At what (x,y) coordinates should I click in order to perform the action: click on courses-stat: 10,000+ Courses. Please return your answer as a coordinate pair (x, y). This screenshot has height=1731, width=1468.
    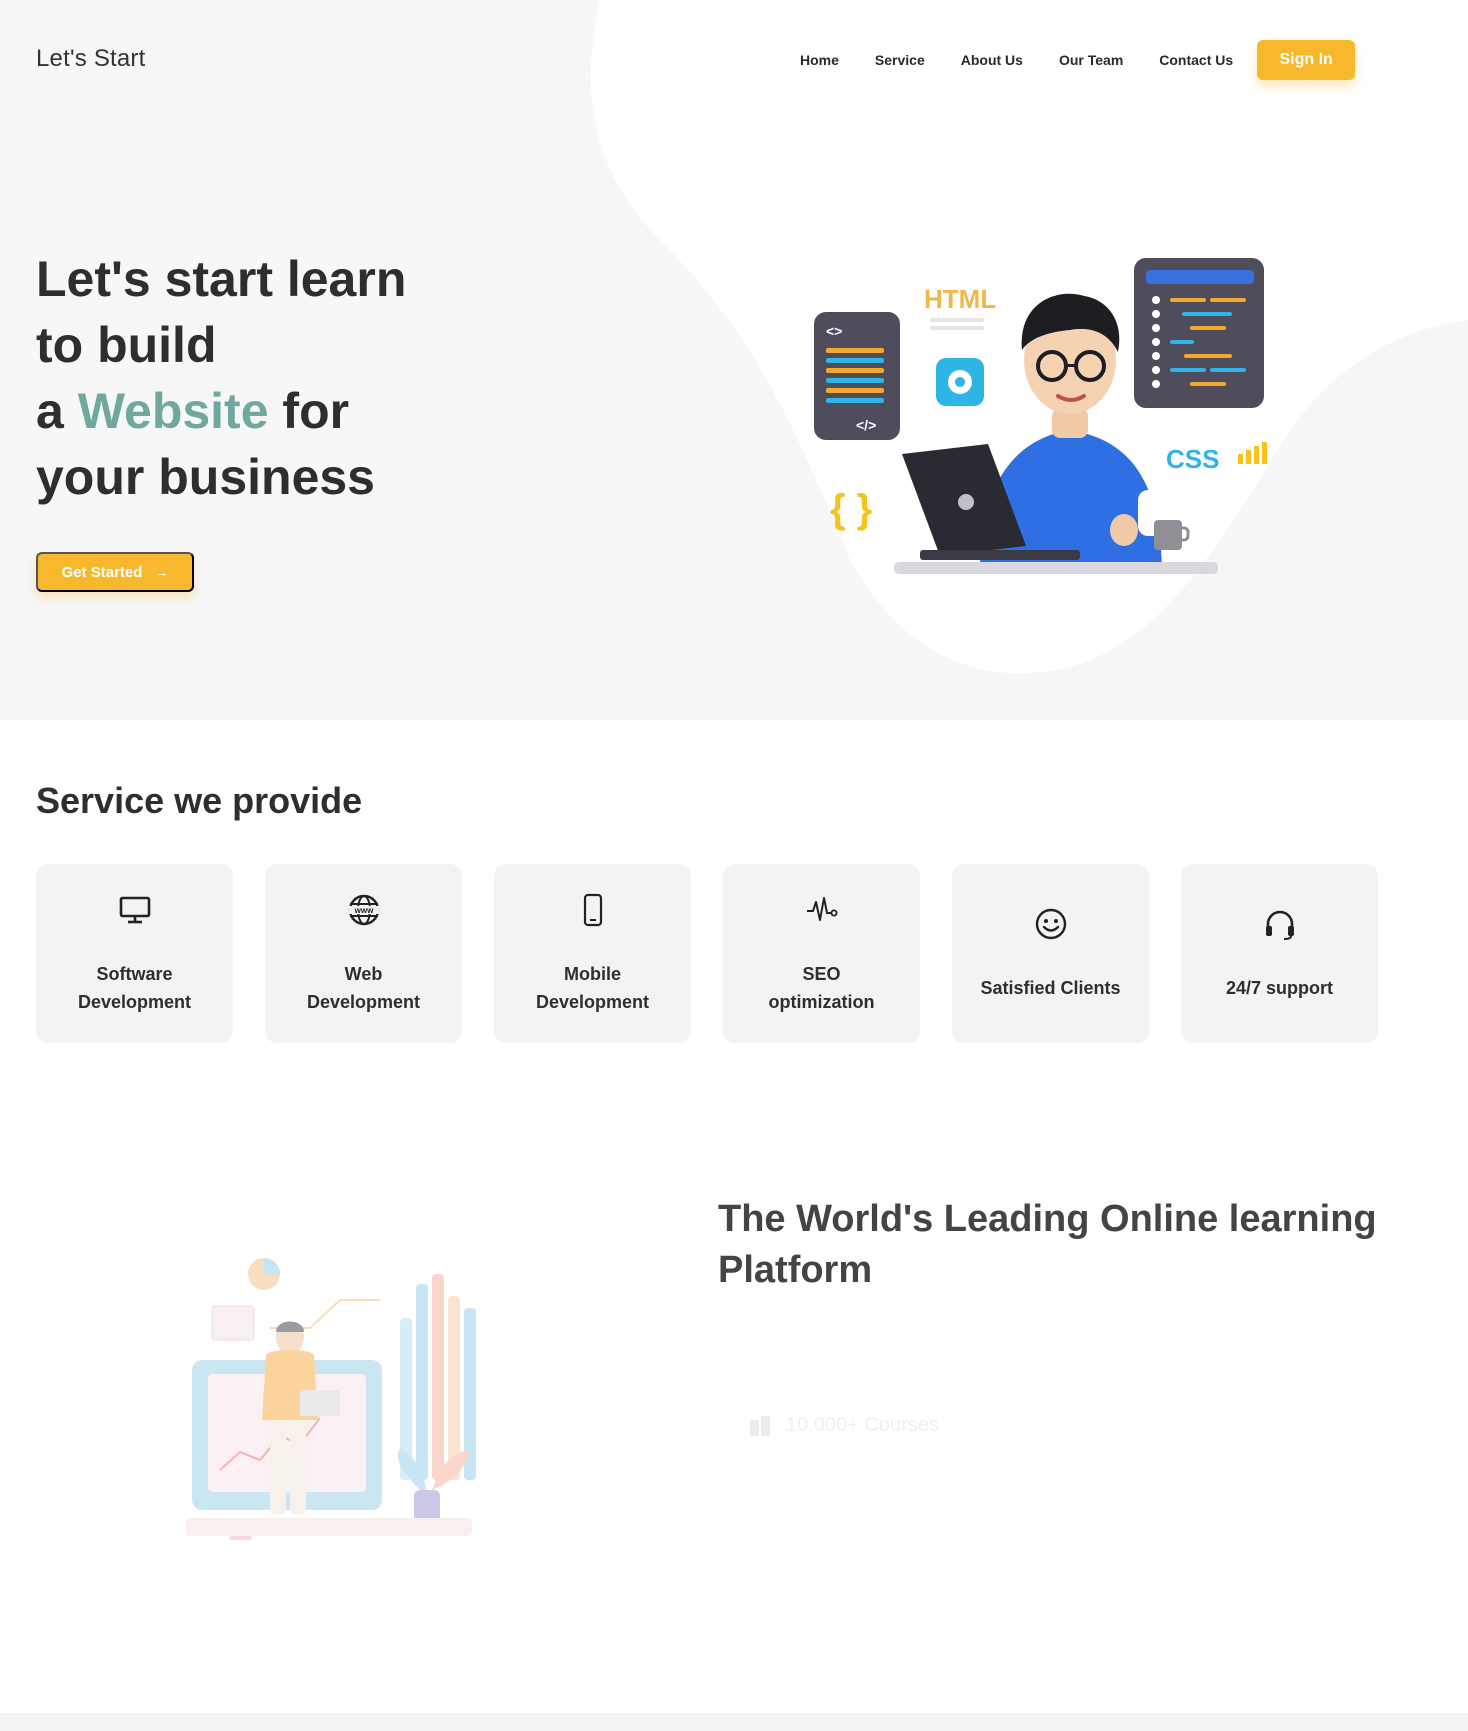
    Looking at the image, I should click on (843, 1425).